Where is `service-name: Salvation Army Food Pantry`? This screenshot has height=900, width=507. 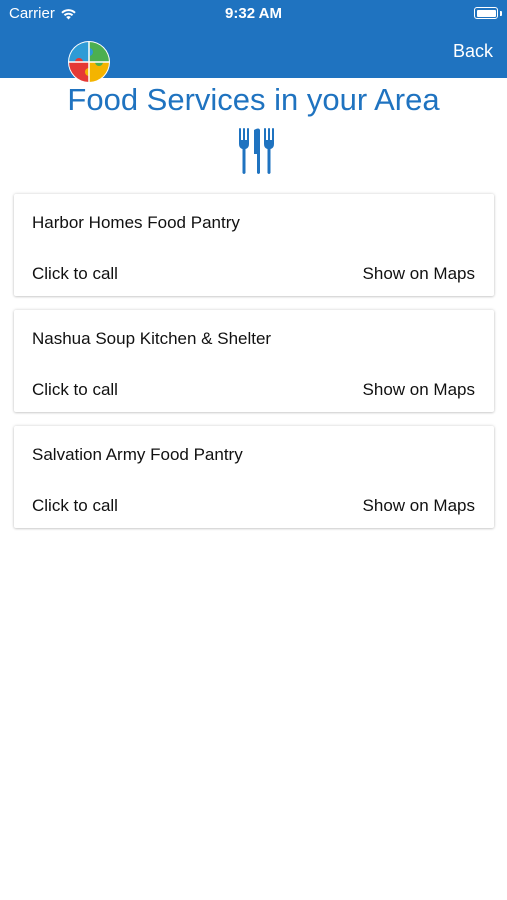
service-name: Salvation Army Food Pantry is located at coordinates (137, 454).